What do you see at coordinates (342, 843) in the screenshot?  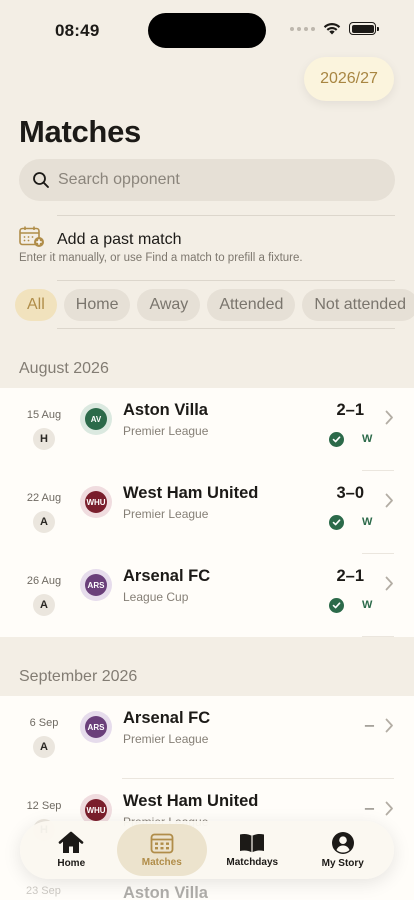 I see `person-icon` at bounding box center [342, 843].